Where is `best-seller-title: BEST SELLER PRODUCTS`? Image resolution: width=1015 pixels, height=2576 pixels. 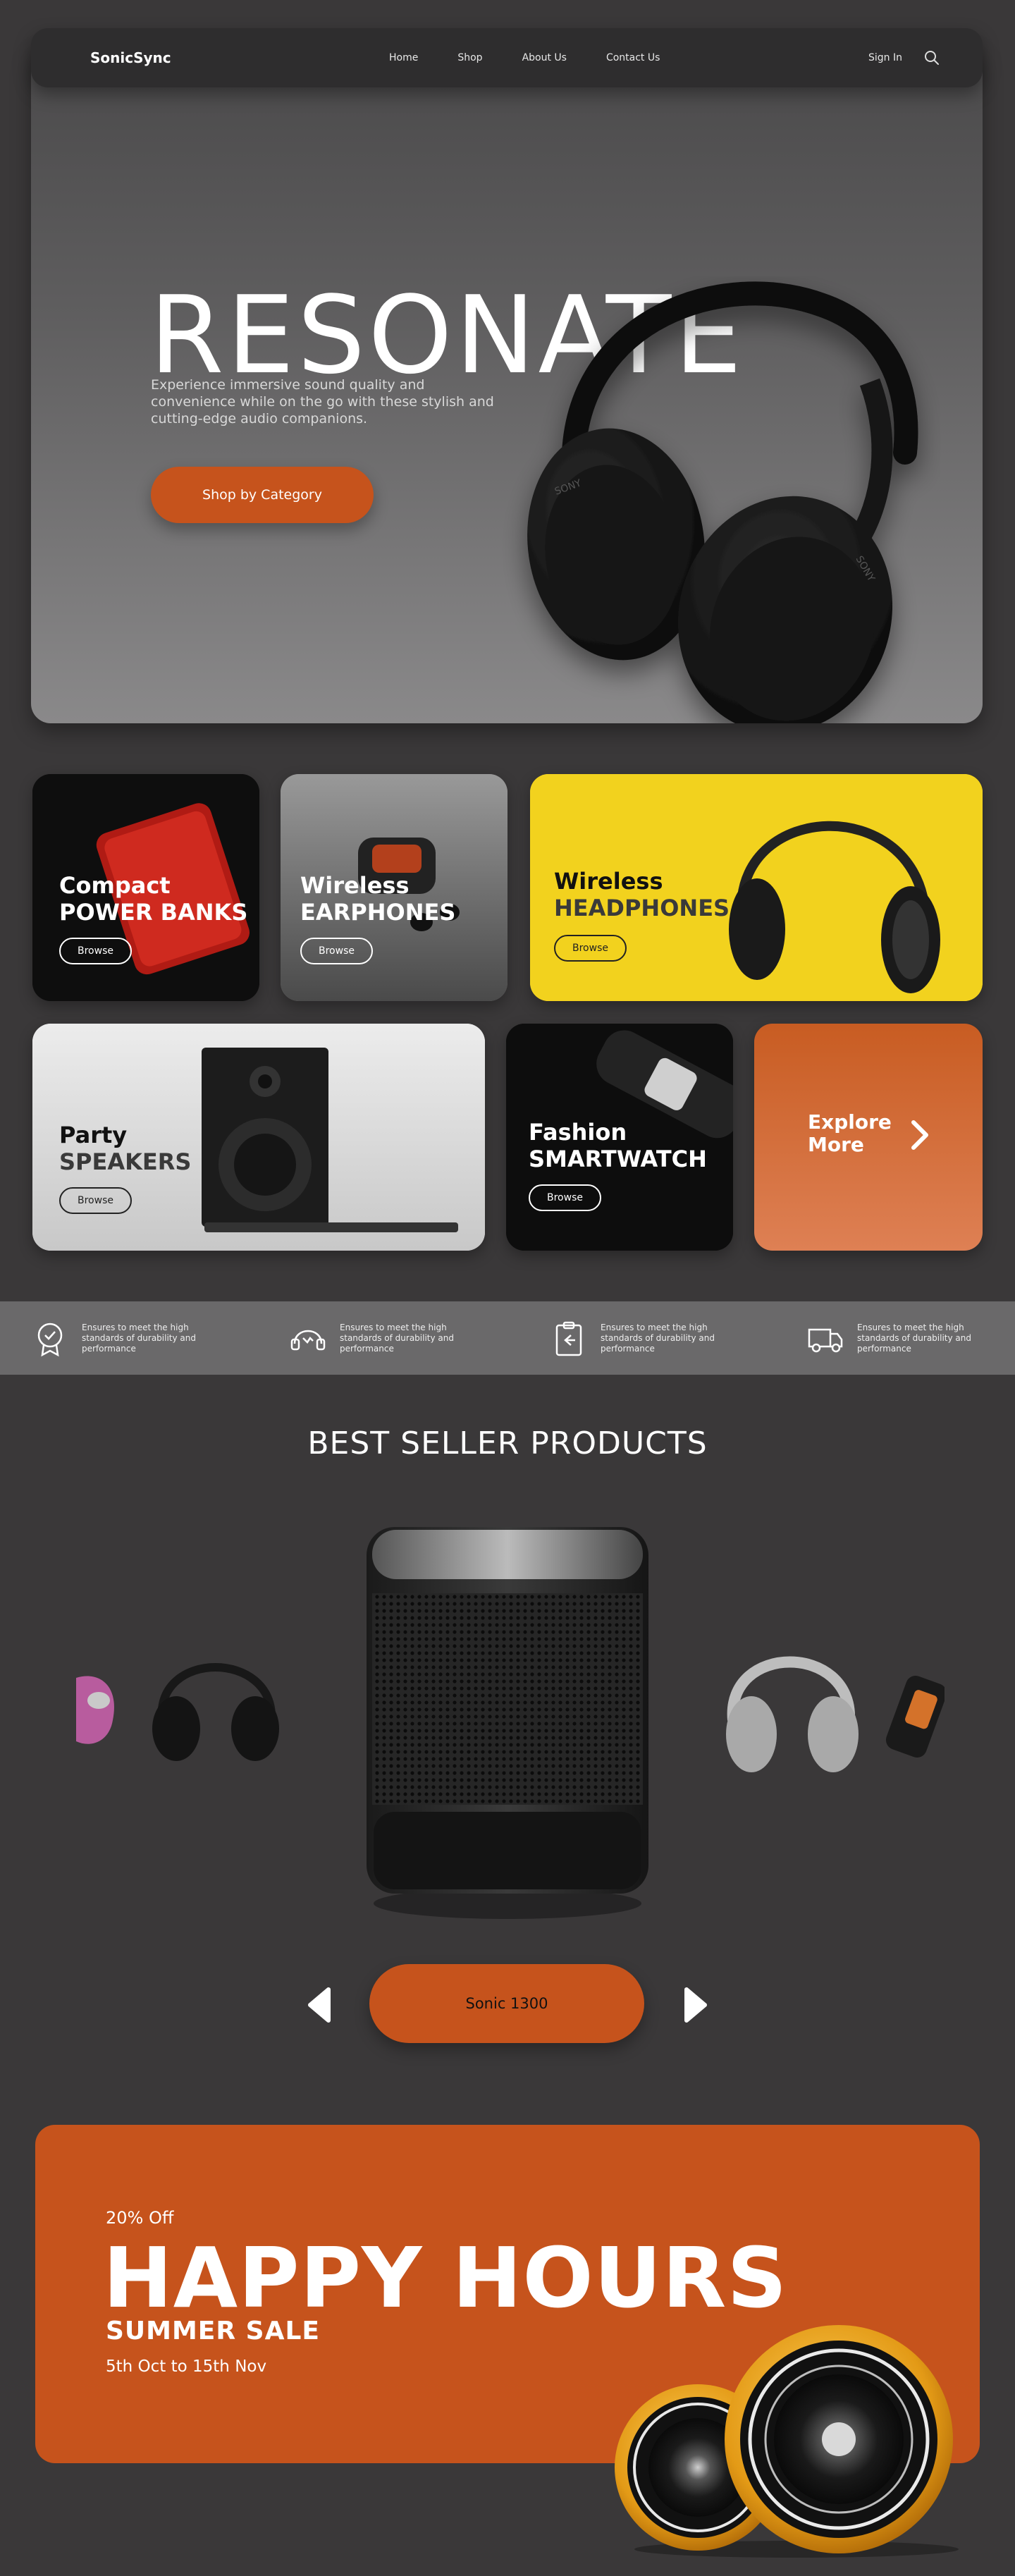
best-seller-title: BEST SELLER PRODUCTS is located at coordinates (508, 1443).